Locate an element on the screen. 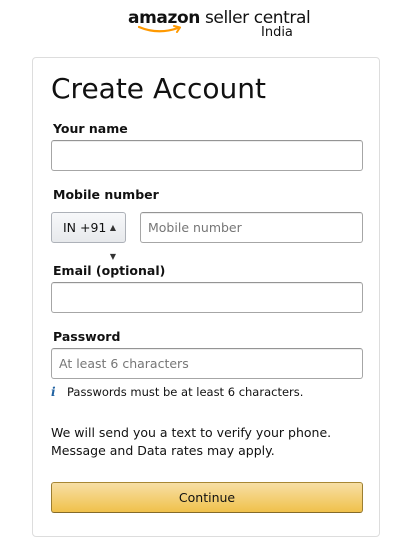 The width and height of the screenshot is (405, 537). page-title: Create Account is located at coordinates (158, 88).